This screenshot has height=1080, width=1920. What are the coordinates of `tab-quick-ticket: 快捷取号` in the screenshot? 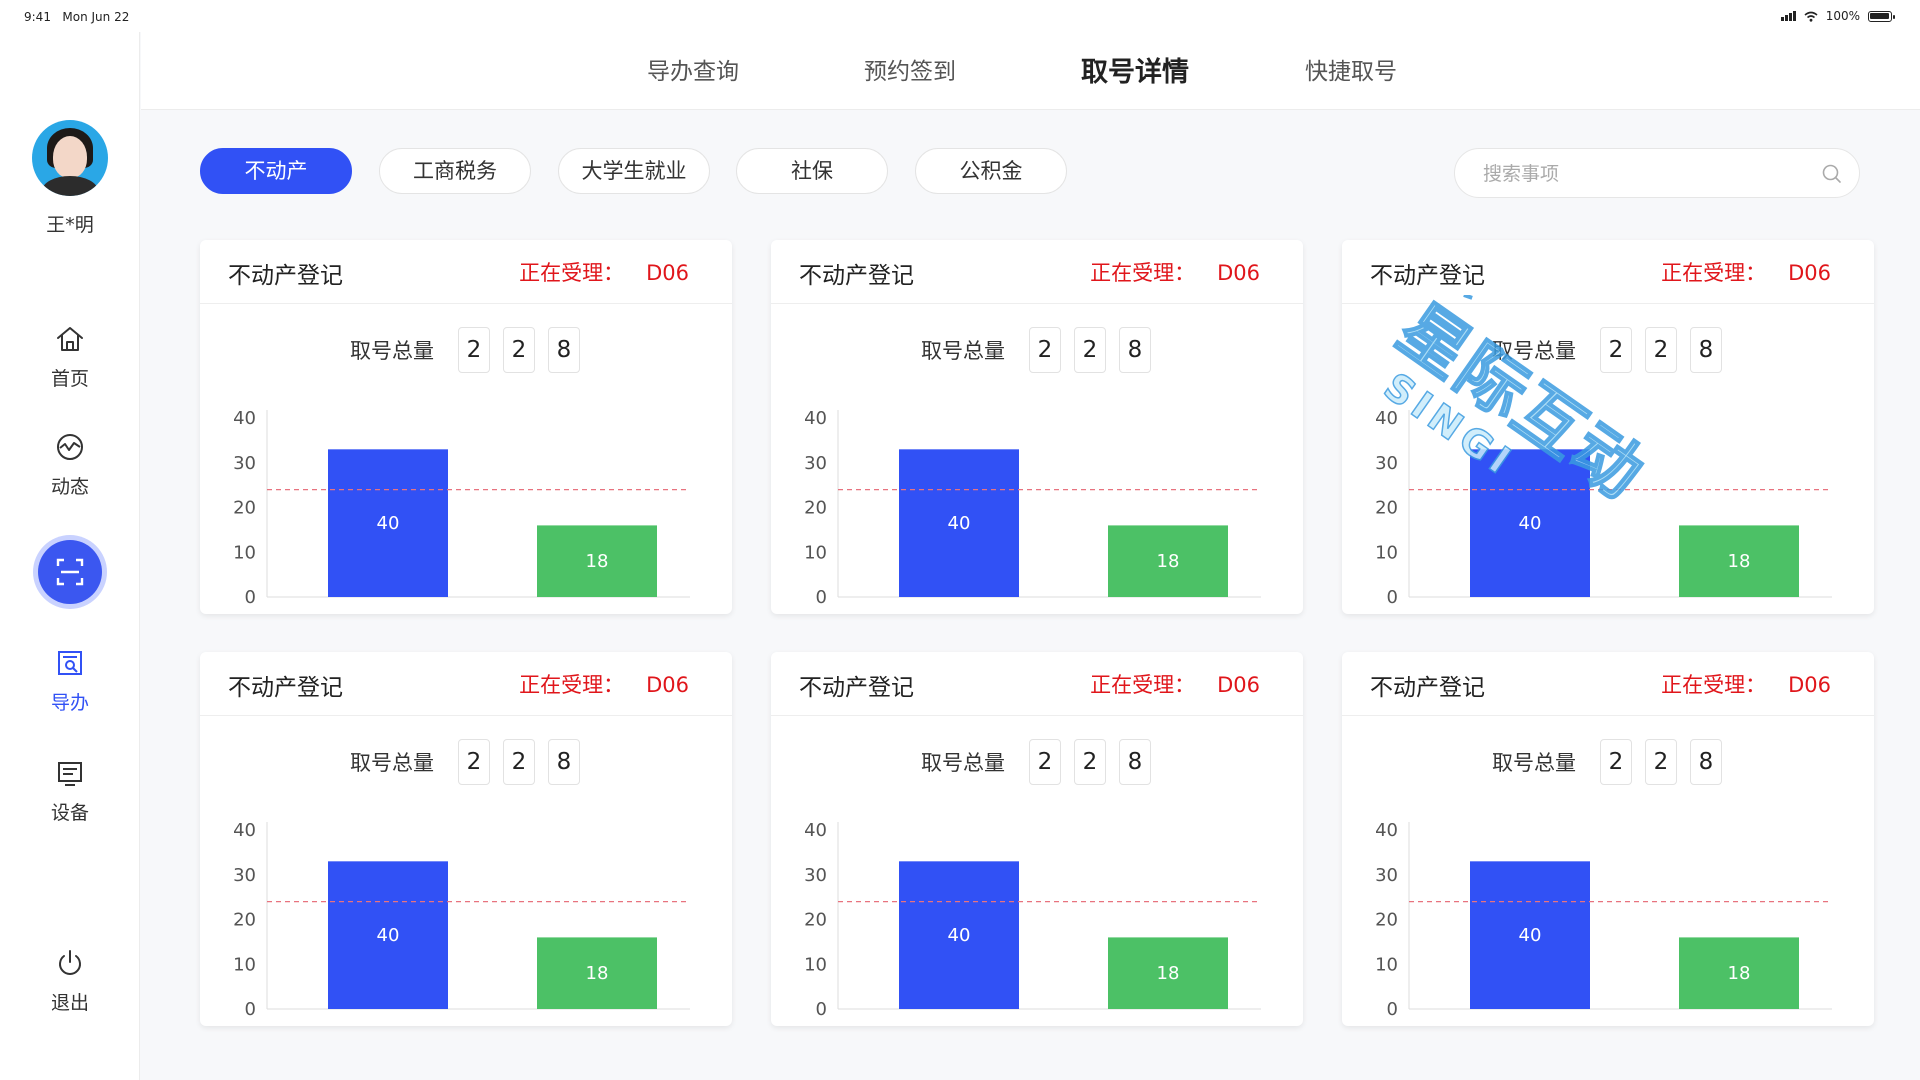 It's located at (1351, 69).